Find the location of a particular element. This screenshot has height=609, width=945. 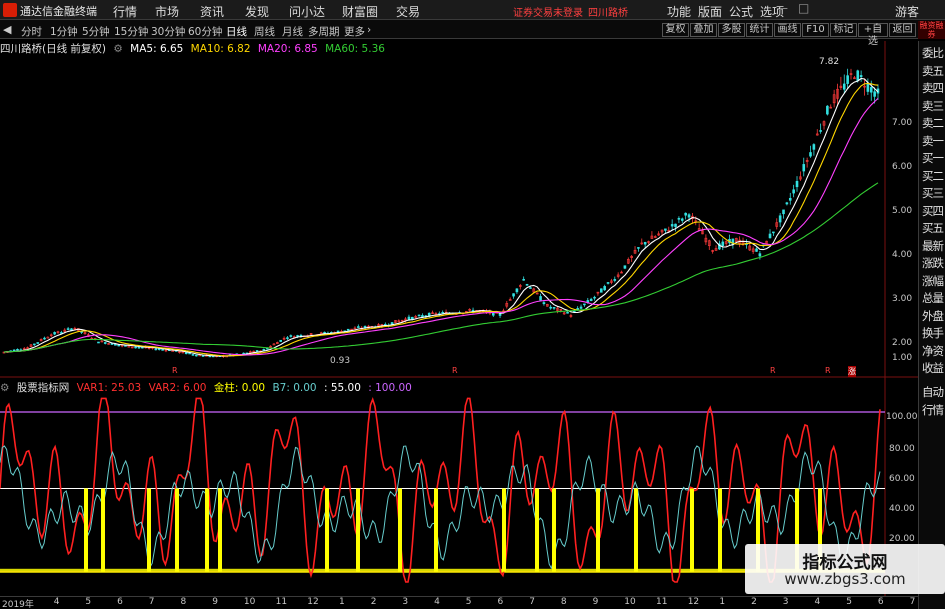

limit-up-marker: 涨 is located at coordinates (852, 371).